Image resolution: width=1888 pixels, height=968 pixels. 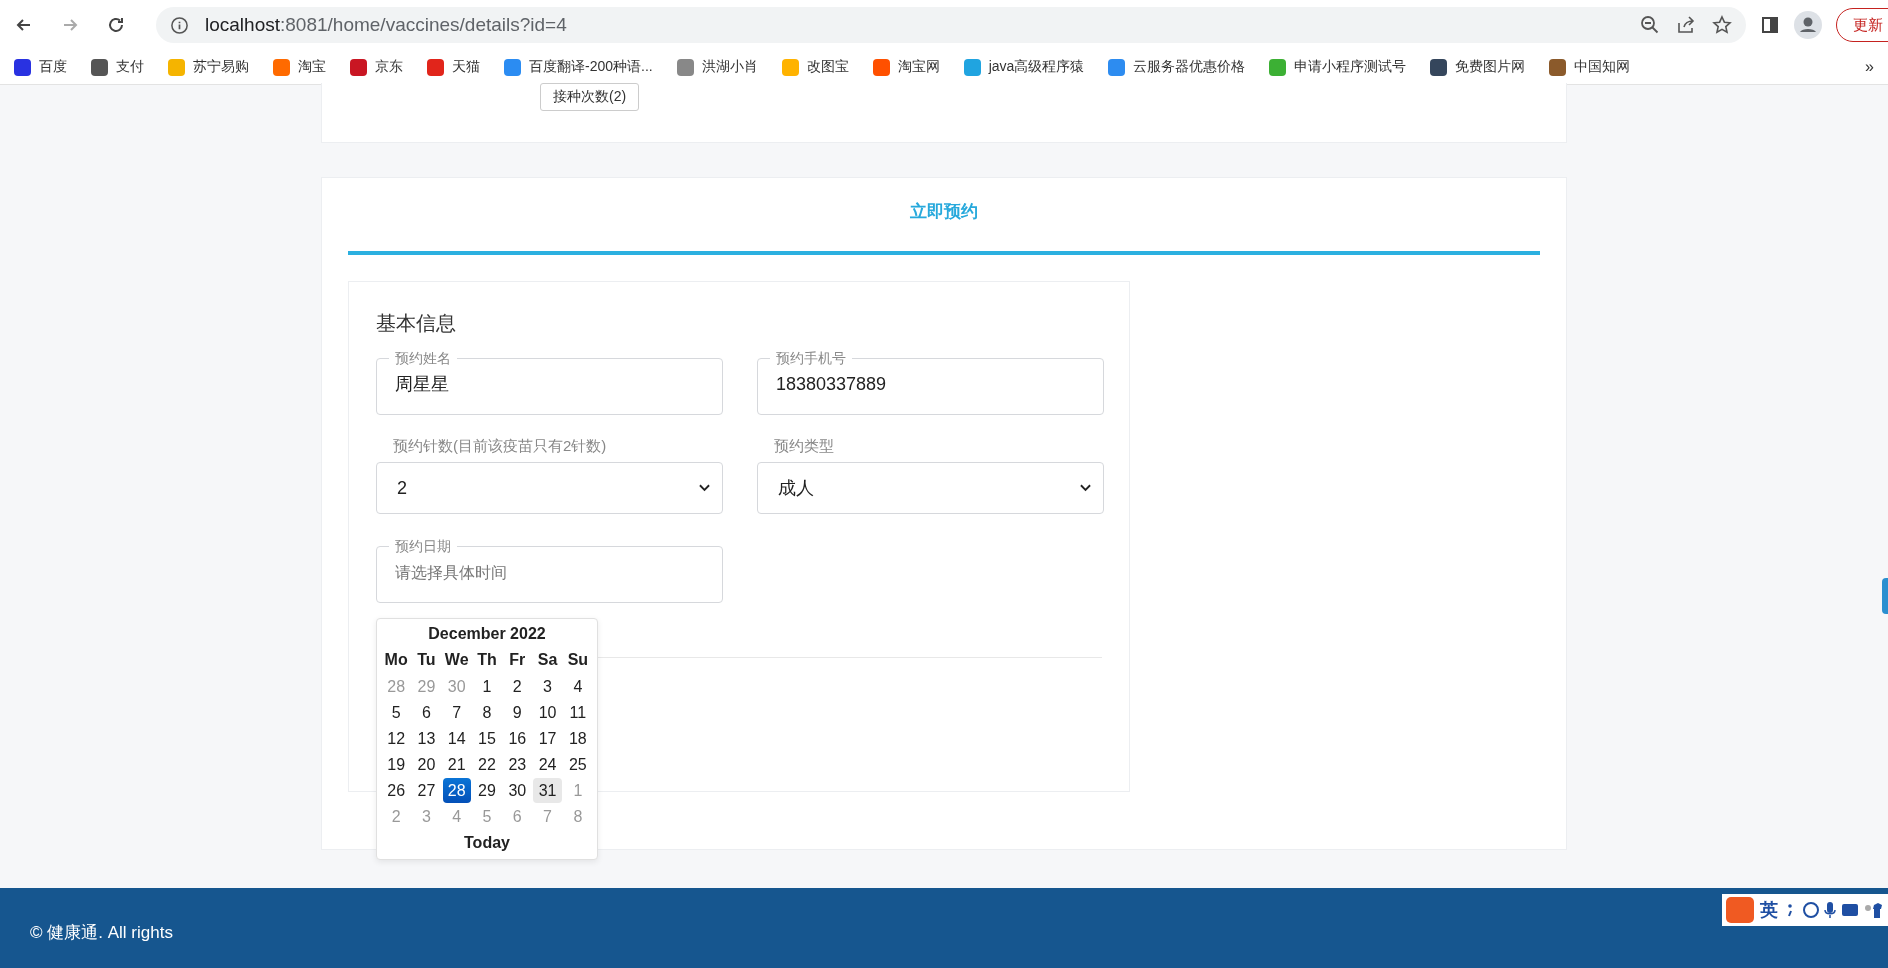 What do you see at coordinates (1686, 25) in the screenshot?
I see `share-icon` at bounding box center [1686, 25].